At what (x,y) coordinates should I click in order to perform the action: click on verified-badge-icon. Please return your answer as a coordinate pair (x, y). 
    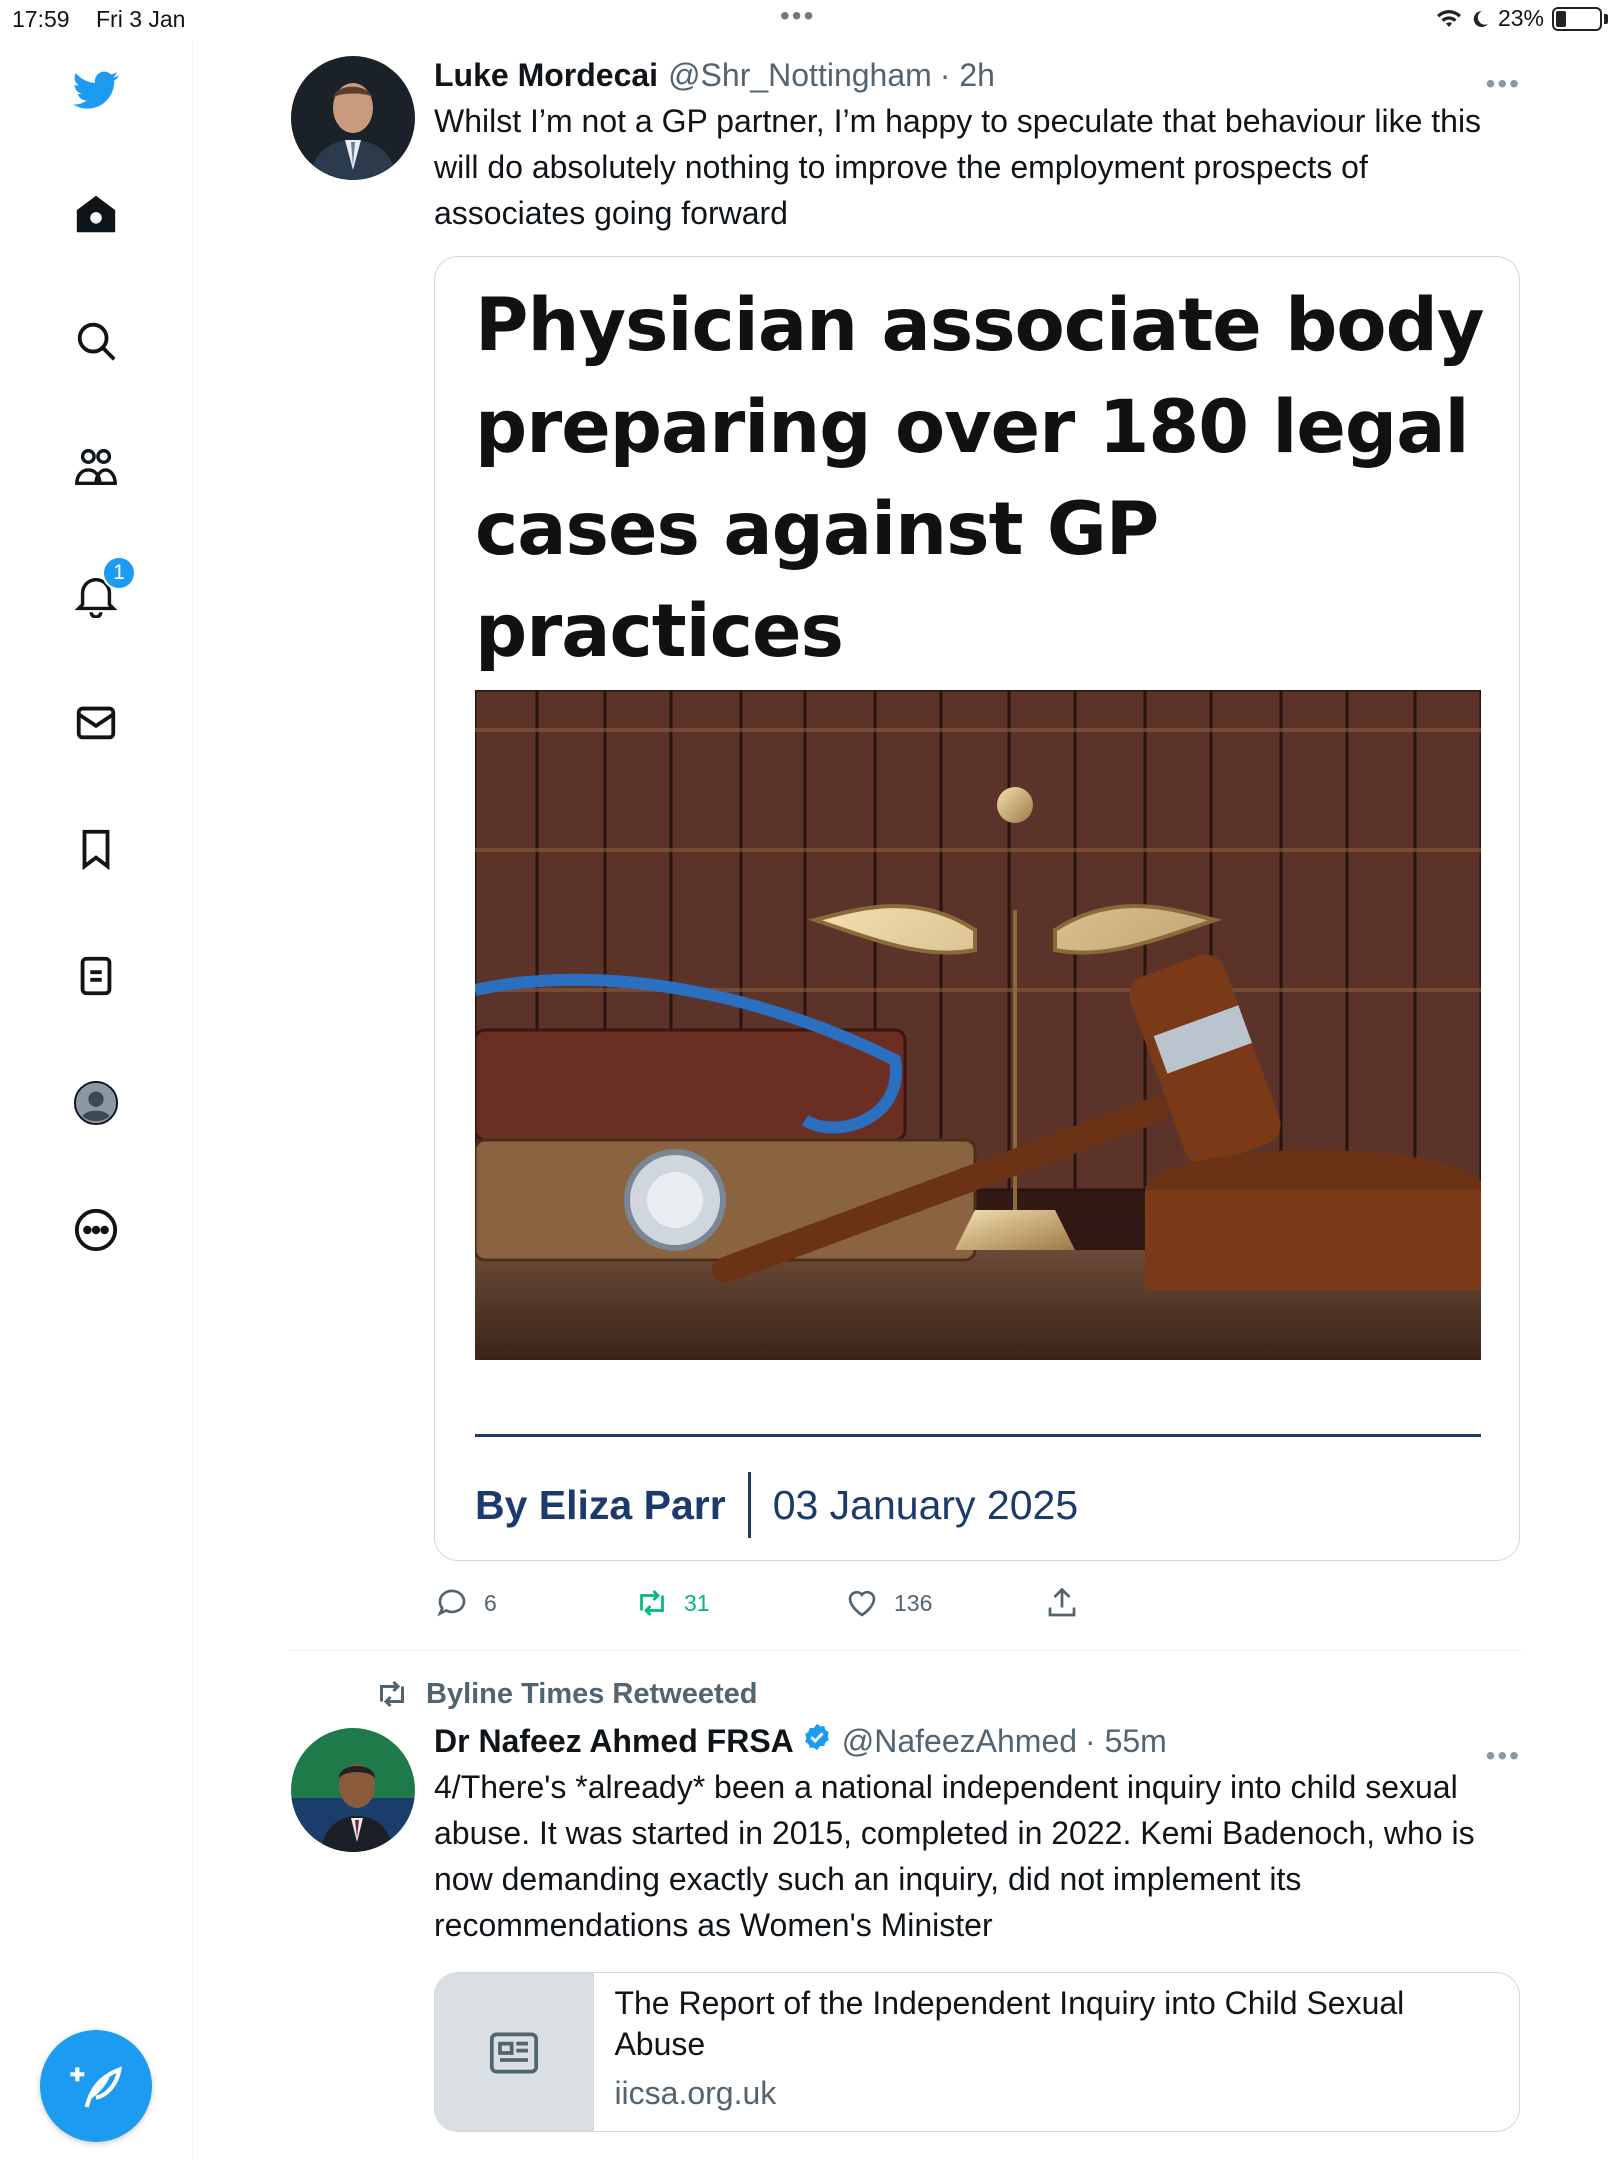
    Looking at the image, I should click on (817, 1741).